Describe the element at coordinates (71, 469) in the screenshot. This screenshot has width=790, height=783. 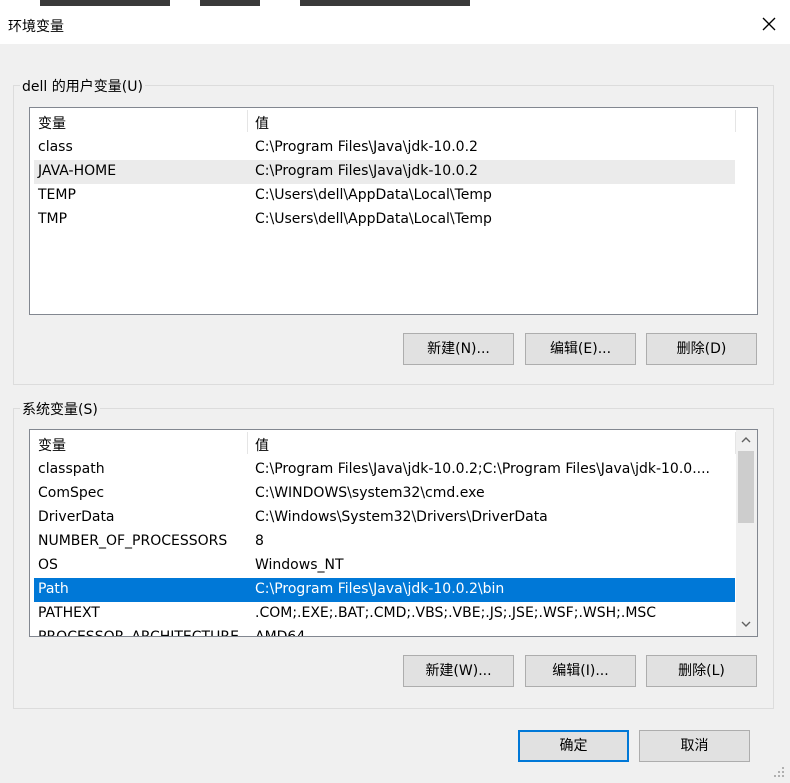
I see `var-name: classpath` at that location.